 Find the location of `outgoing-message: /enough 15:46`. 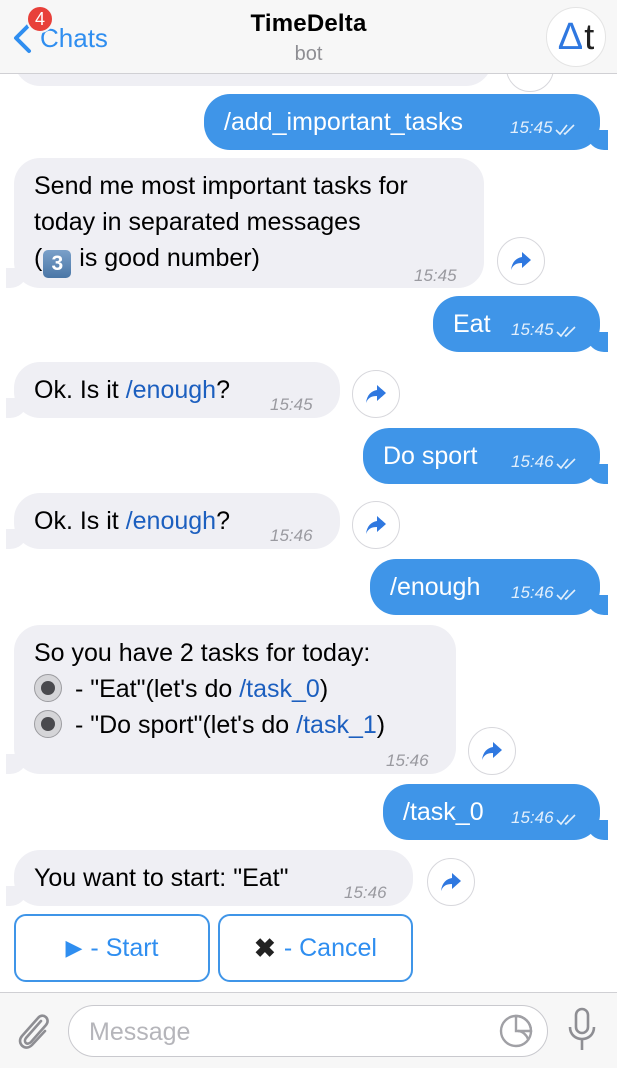

outgoing-message: /enough 15:46 is located at coordinates (489, 587).